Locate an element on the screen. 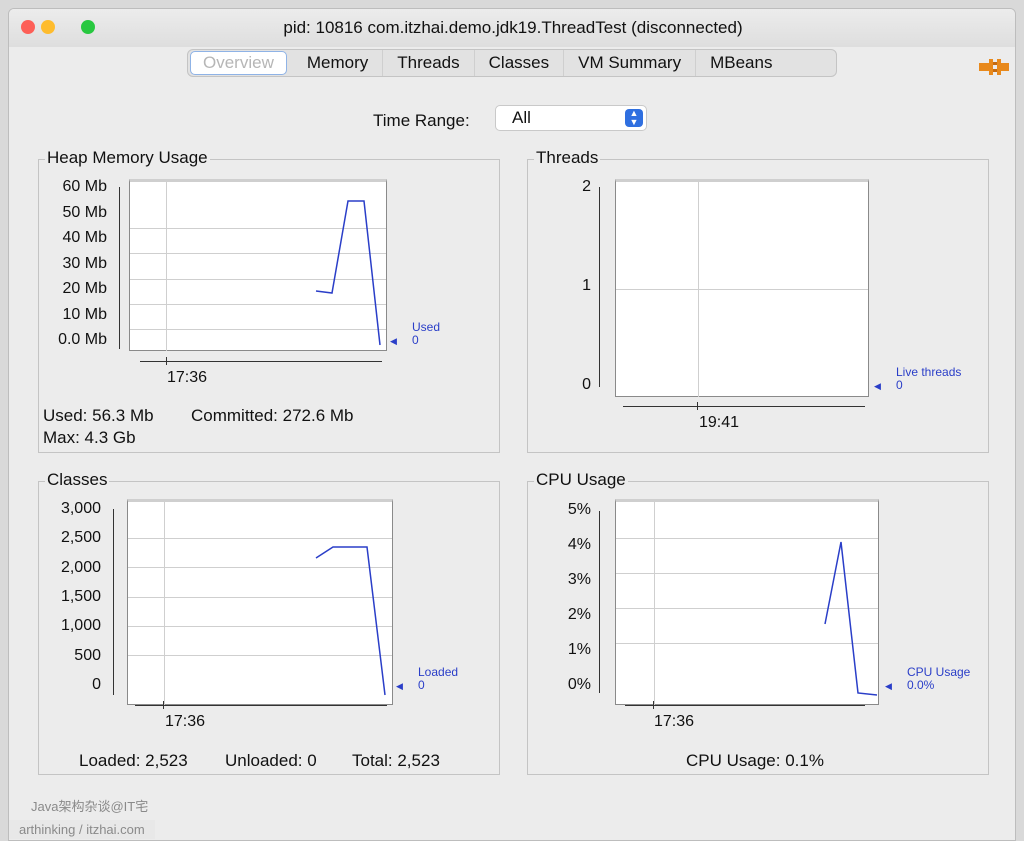 The height and width of the screenshot is (841, 1024). zoom-window-button is located at coordinates (88, 27).